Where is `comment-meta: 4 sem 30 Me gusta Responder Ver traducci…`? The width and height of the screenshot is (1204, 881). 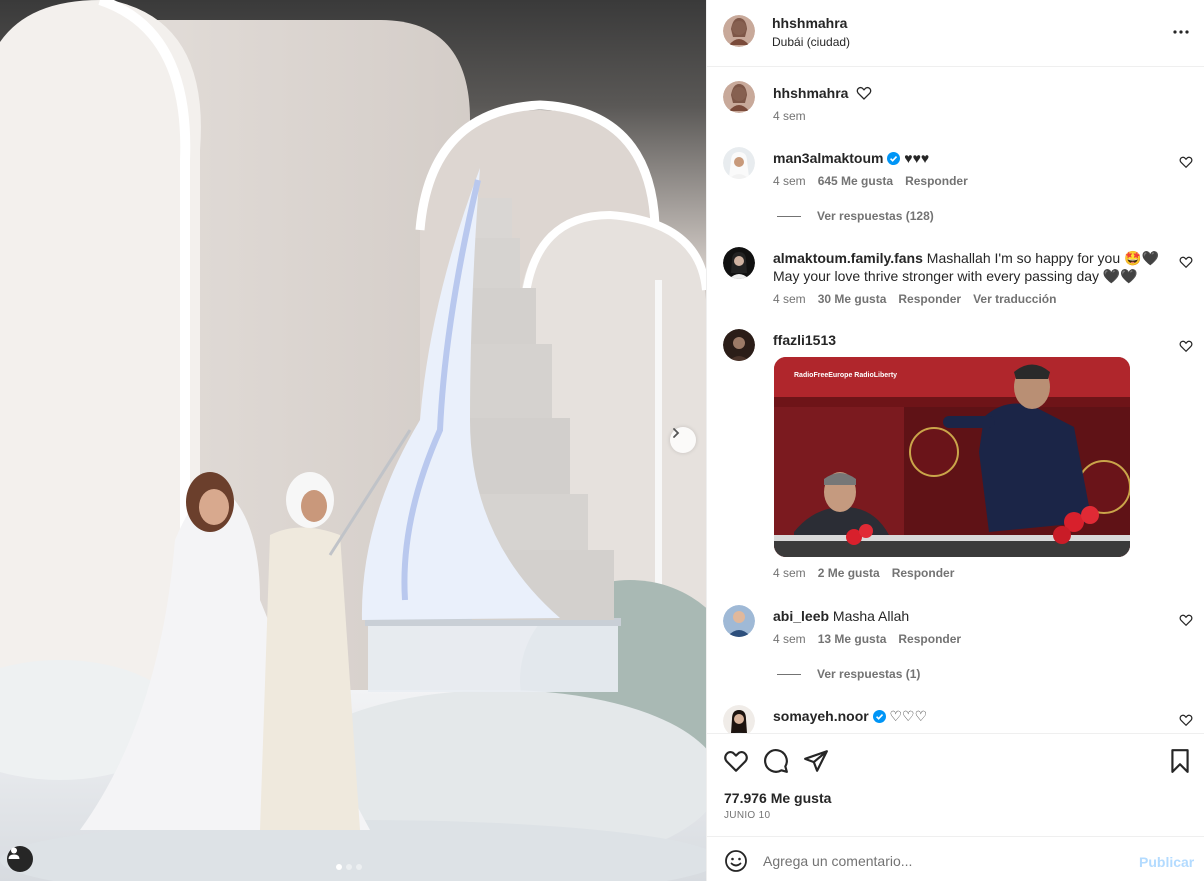
comment-meta: 4 sem 30 Me gusta Responder Ver traducci… is located at coordinates (914, 299).